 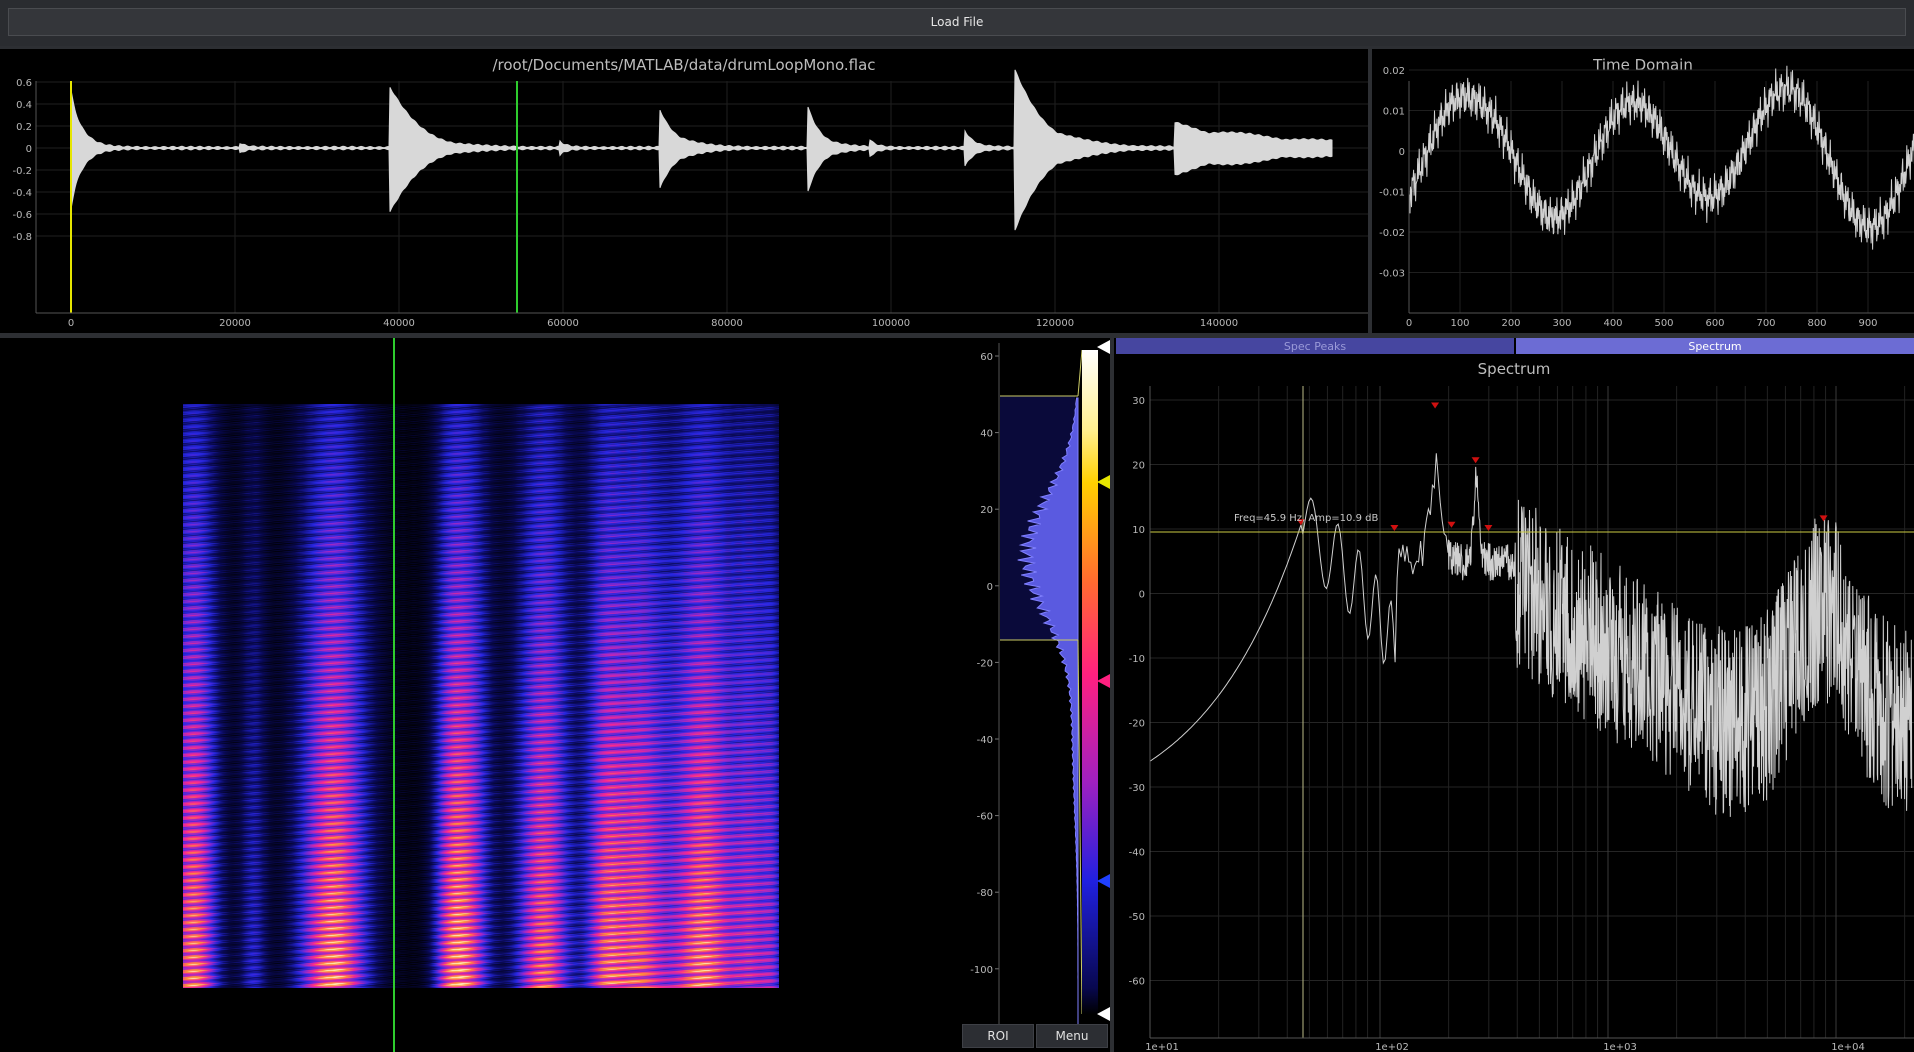 What do you see at coordinates (891, 323) in the screenshot?
I see `waveform-x-tick-label: 100000` at bounding box center [891, 323].